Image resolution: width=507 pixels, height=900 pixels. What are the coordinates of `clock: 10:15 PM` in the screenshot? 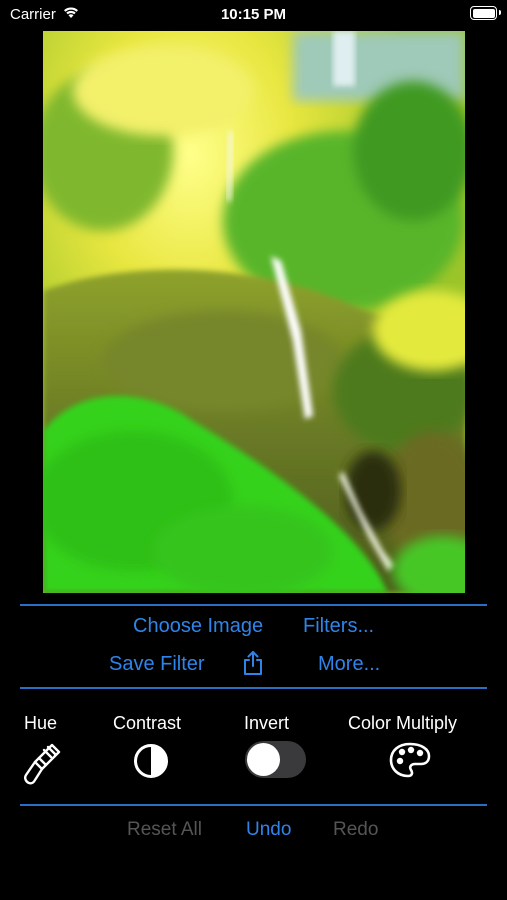 It's located at (253, 14).